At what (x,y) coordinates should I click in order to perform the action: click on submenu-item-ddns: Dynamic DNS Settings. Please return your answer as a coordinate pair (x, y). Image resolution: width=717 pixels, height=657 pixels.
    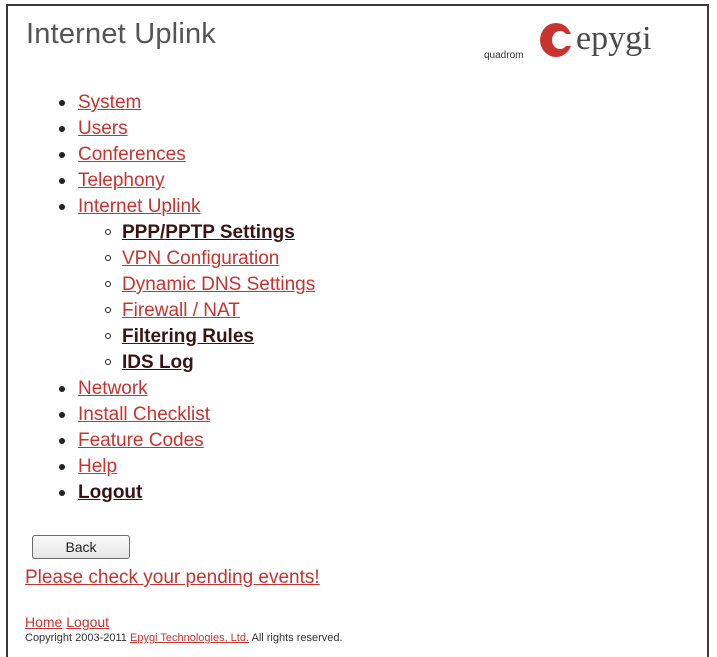
    Looking at the image, I should click on (196, 285).